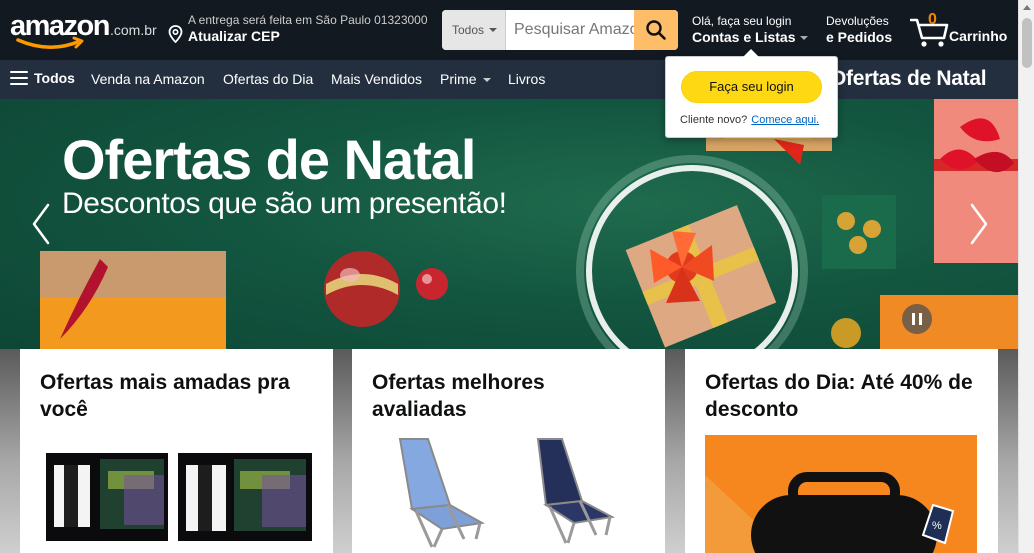 The width and height of the screenshot is (1034, 553). I want to click on search-bar: Todos, so click(560, 30).